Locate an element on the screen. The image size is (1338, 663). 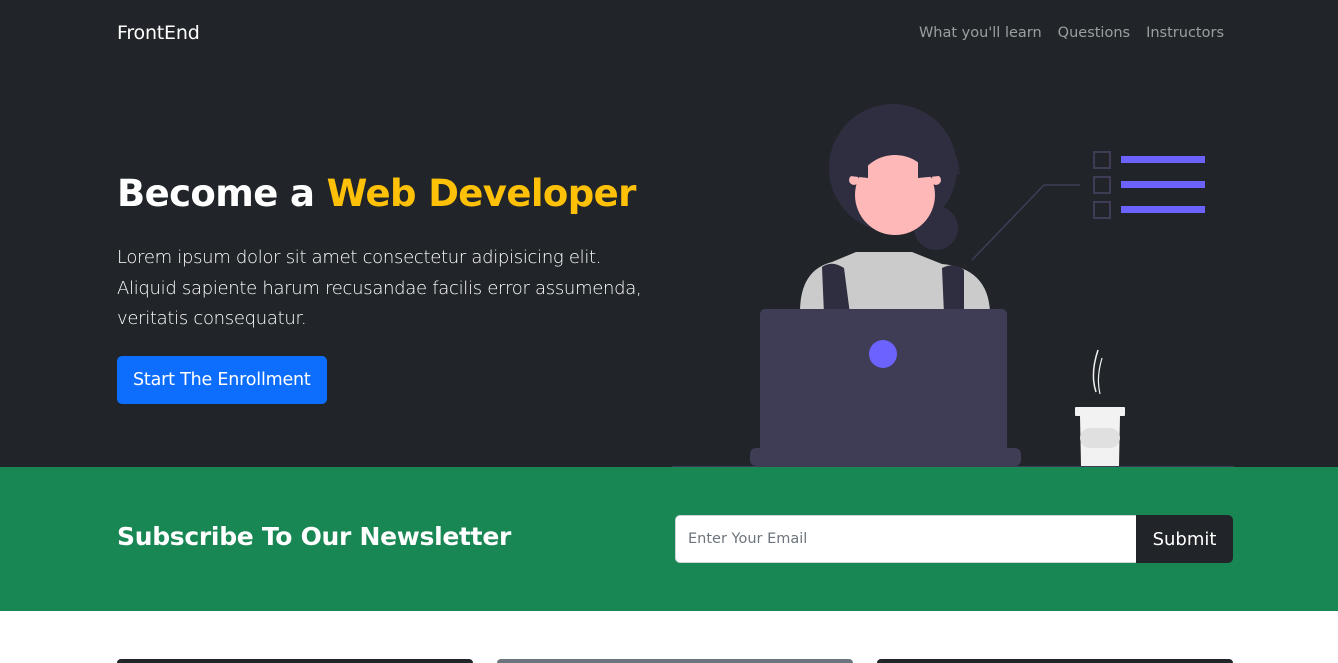
email-input is located at coordinates (906, 539).